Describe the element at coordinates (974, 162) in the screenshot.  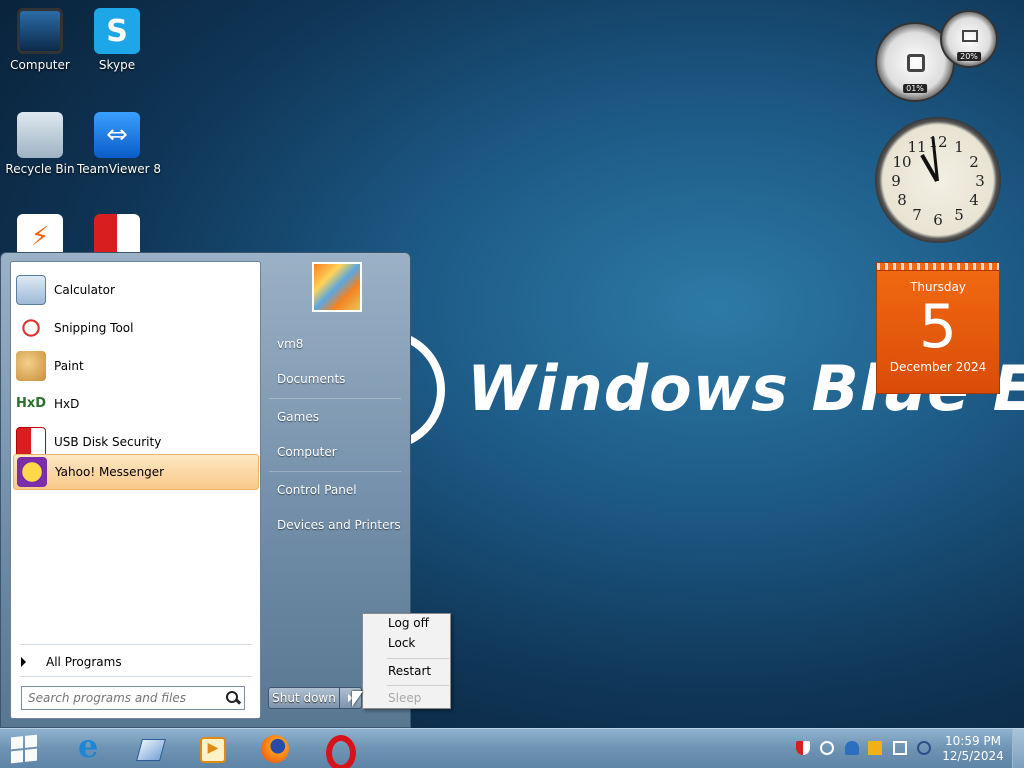
I see `clock-number: 2` at that location.